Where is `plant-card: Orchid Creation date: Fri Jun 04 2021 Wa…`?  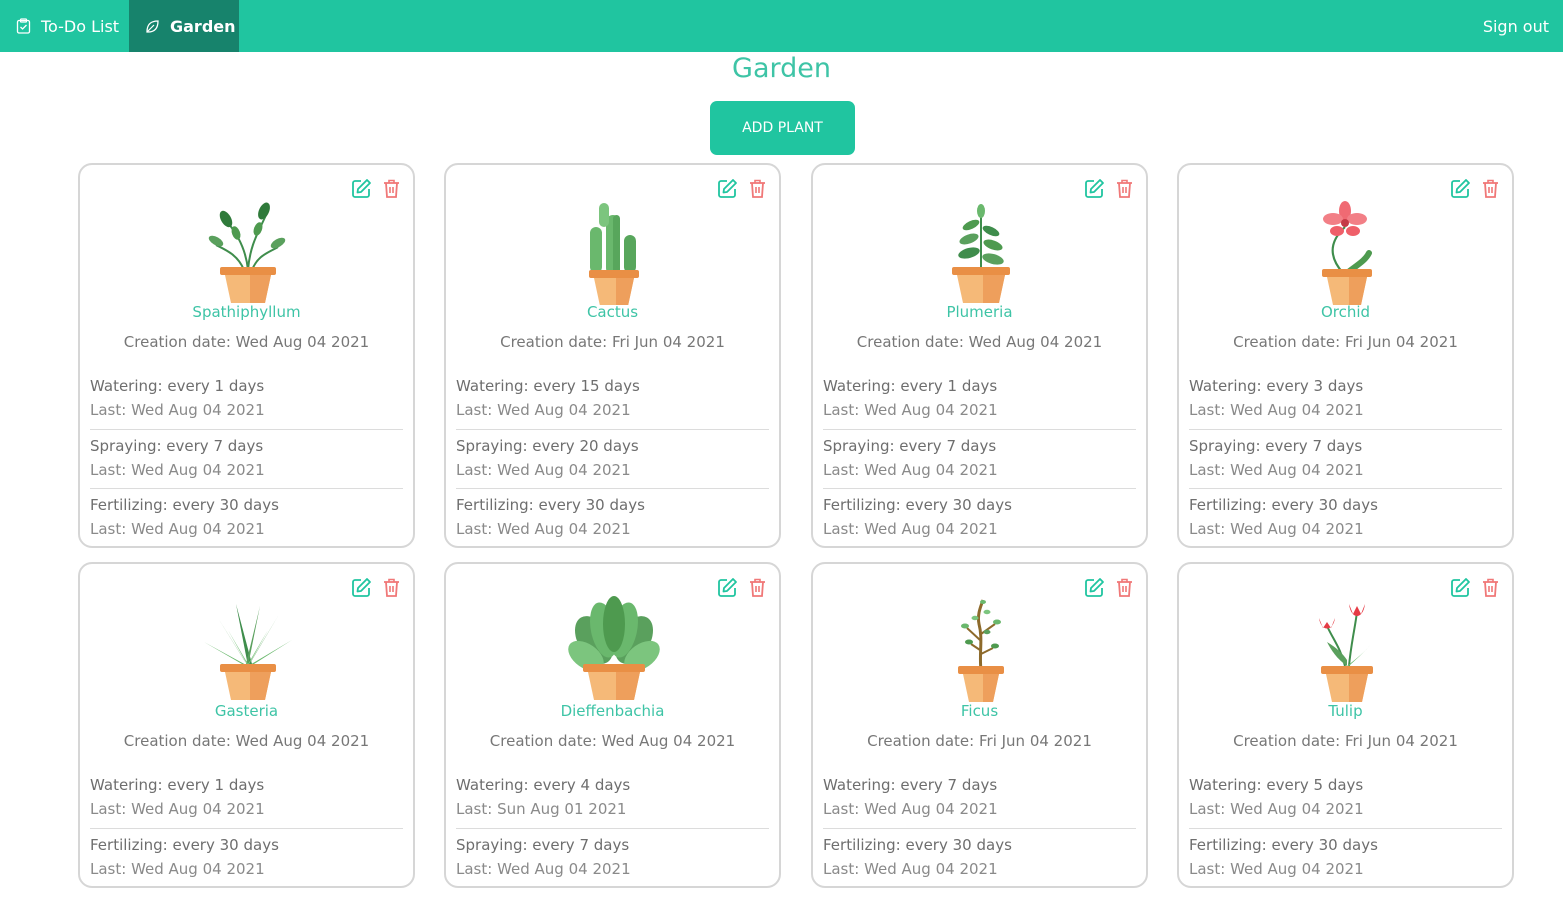 plant-card: Orchid Creation date: Fri Jun 04 2021 Wa… is located at coordinates (1345, 355).